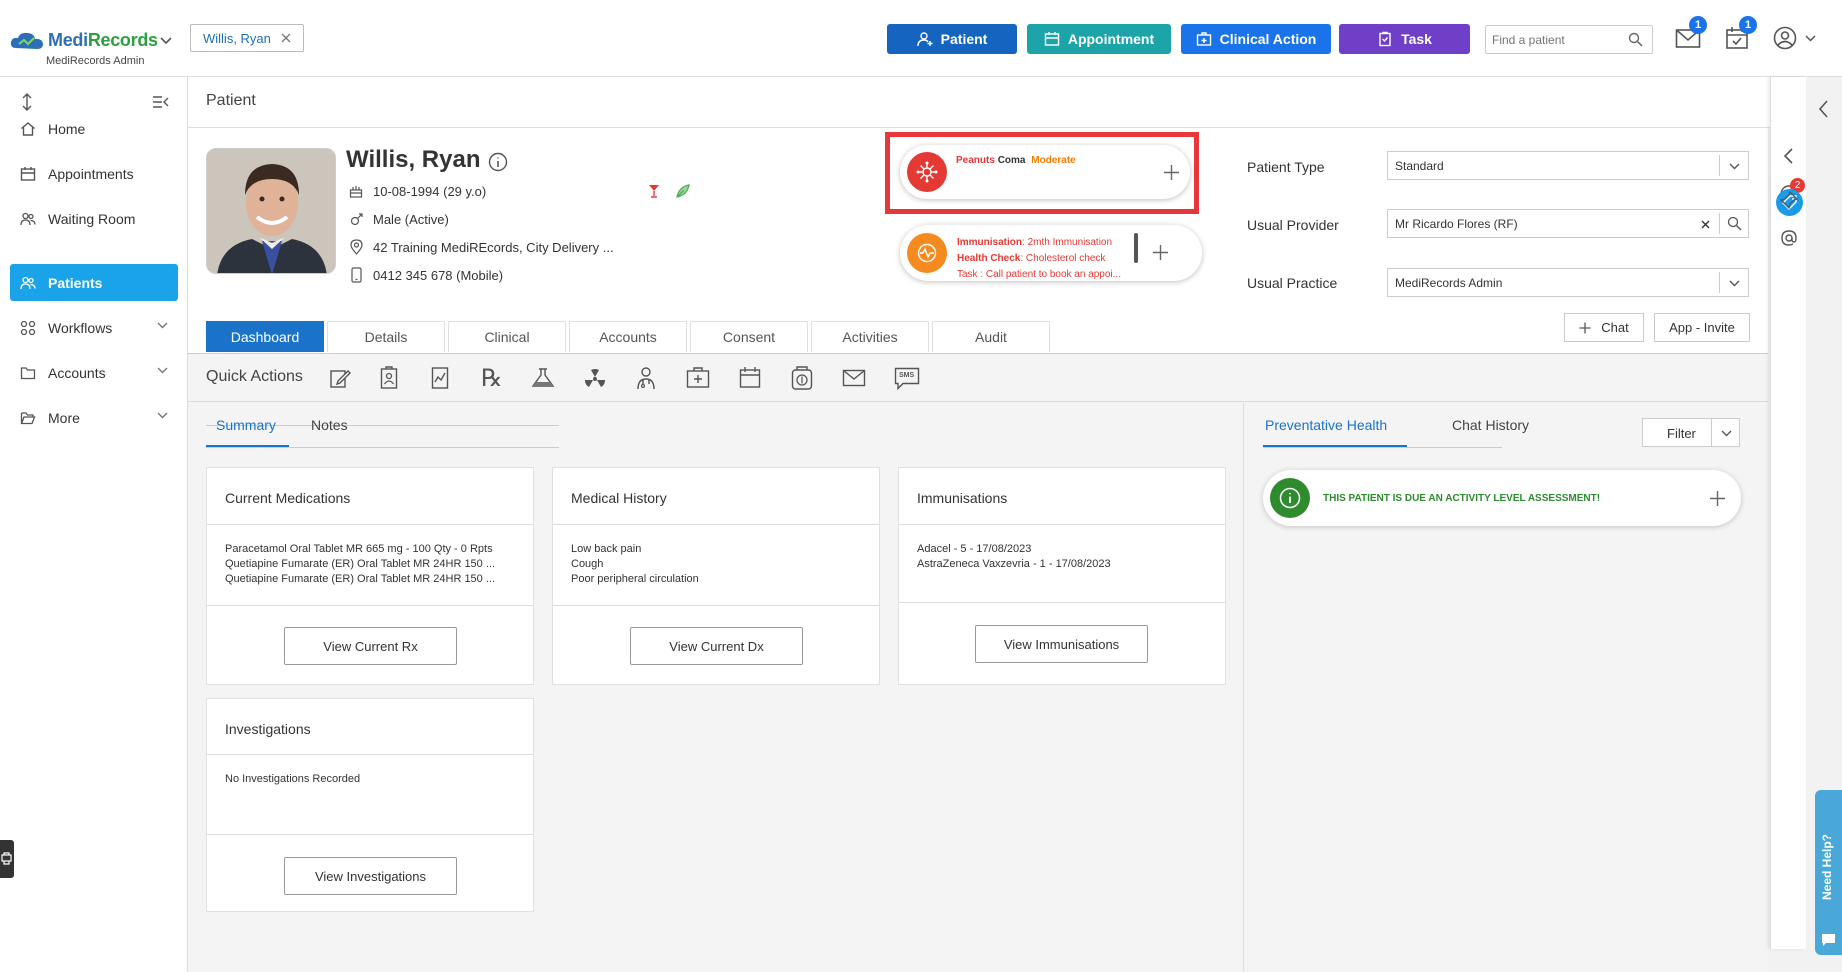 The width and height of the screenshot is (1842, 972). What do you see at coordinates (1160, 252) in the screenshot?
I see `add-reminder-icon` at bounding box center [1160, 252].